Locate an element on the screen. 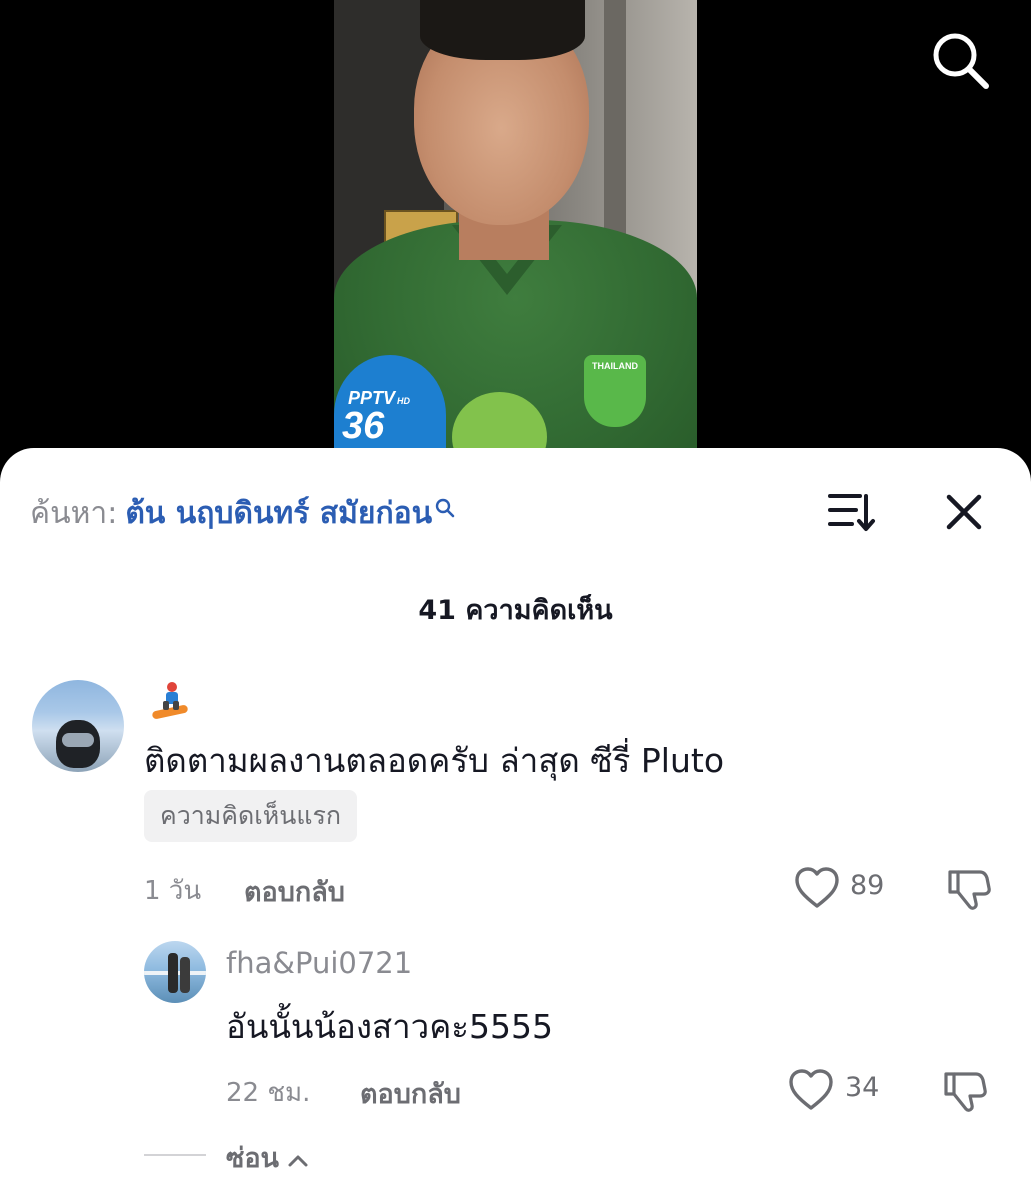  hide-replies-divider is located at coordinates (175, 1155).